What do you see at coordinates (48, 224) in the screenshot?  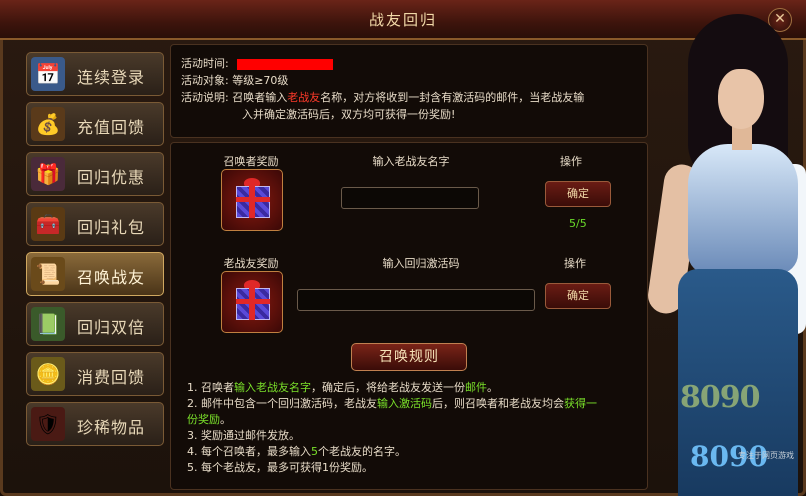 I see `treasure-chest-icon: 🧰` at bounding box center [48, 224].